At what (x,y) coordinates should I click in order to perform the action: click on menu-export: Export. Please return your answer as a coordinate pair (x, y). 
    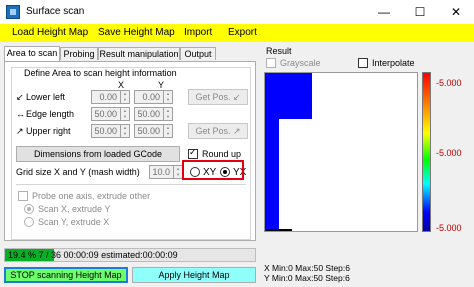
    Looking at the image, I should click on (242, 32).